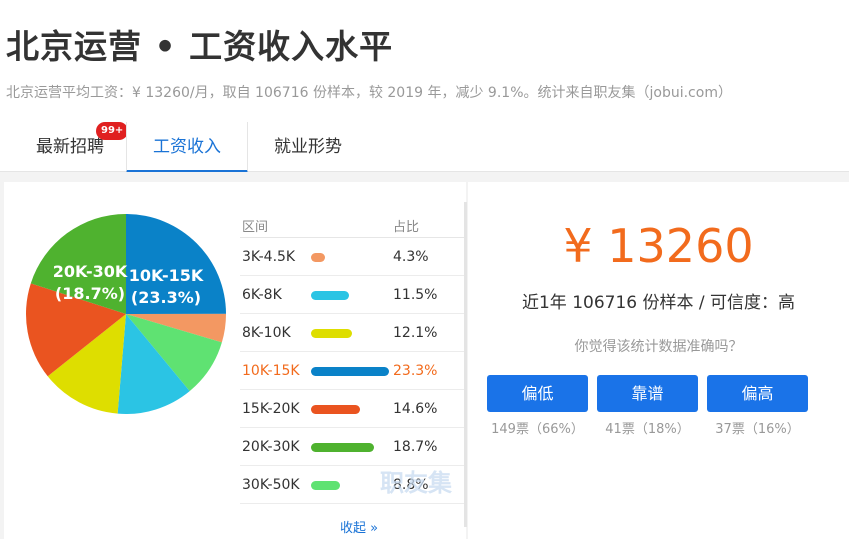 This screenshot has height=539, width=849. What do you see at coordinates (415, 295) in the screenshot?
I see `row-pct: 11.5%` at bounding box center [415, 295].